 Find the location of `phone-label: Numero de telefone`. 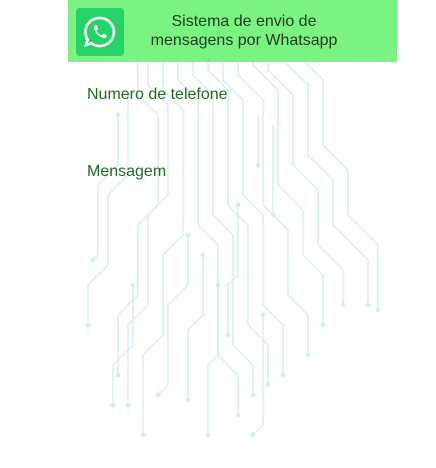

phone-label: Numero de telefone is located at coordinates (157, 94).